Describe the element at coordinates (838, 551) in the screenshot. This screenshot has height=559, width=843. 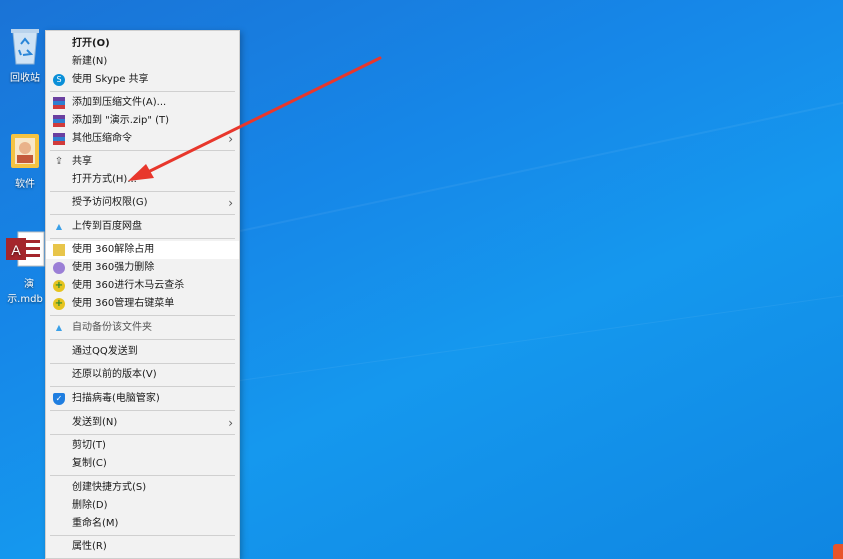
I see `app-corner-icon` at that location.